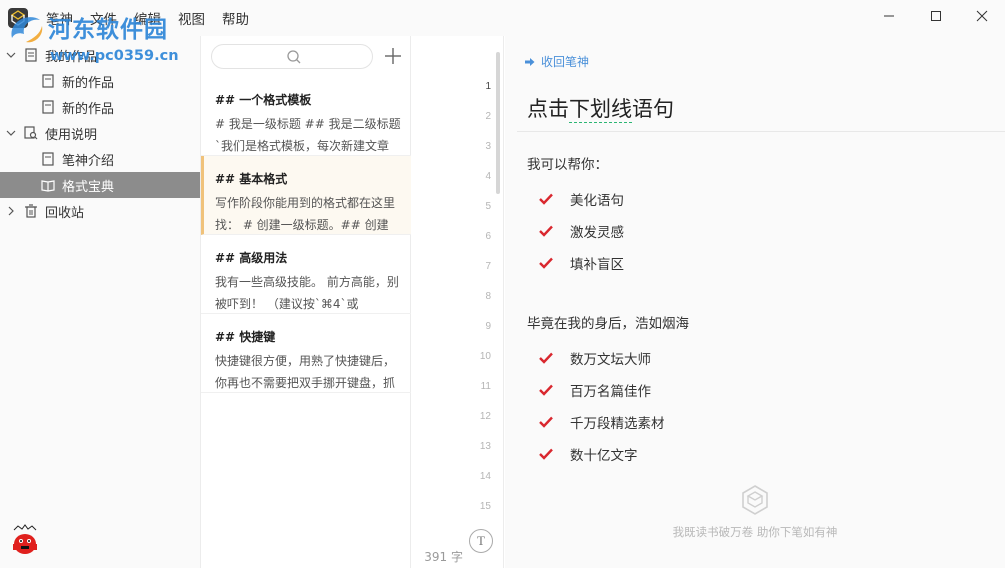 The image size is (1005, 568). I want to click on search-input, so click(292, 56).